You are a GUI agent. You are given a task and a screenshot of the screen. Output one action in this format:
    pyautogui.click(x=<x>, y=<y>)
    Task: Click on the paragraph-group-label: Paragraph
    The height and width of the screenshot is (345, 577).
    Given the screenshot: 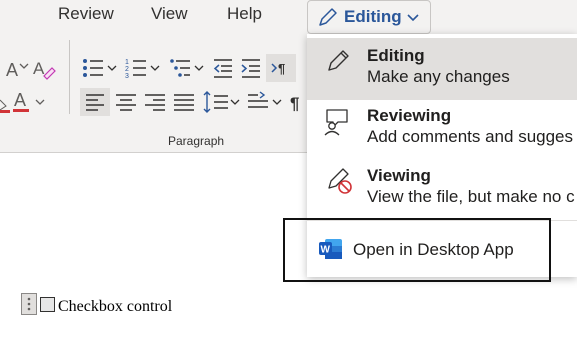 What is the action you would take?
    pyautogui.click(x=196, y=141)
    